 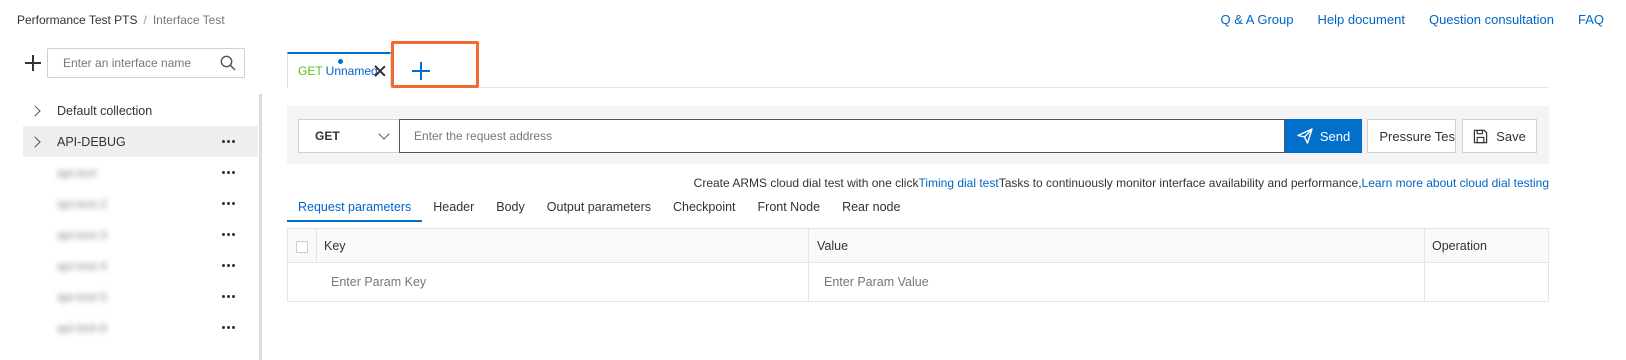 I want to click on url-field, so click(x=842, y=136).